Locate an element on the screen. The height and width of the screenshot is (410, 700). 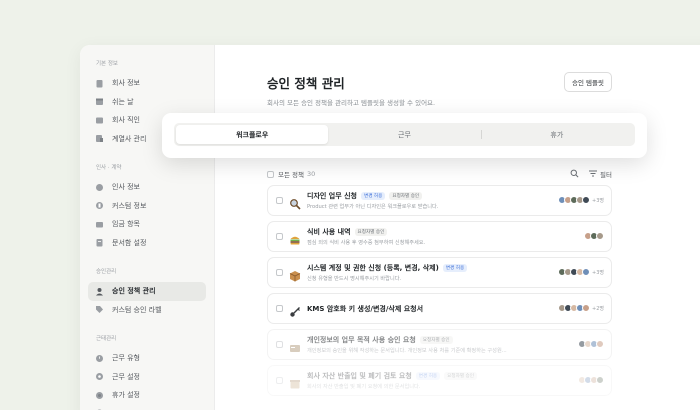
custom-info-icon is located at coordinates (99, 205).